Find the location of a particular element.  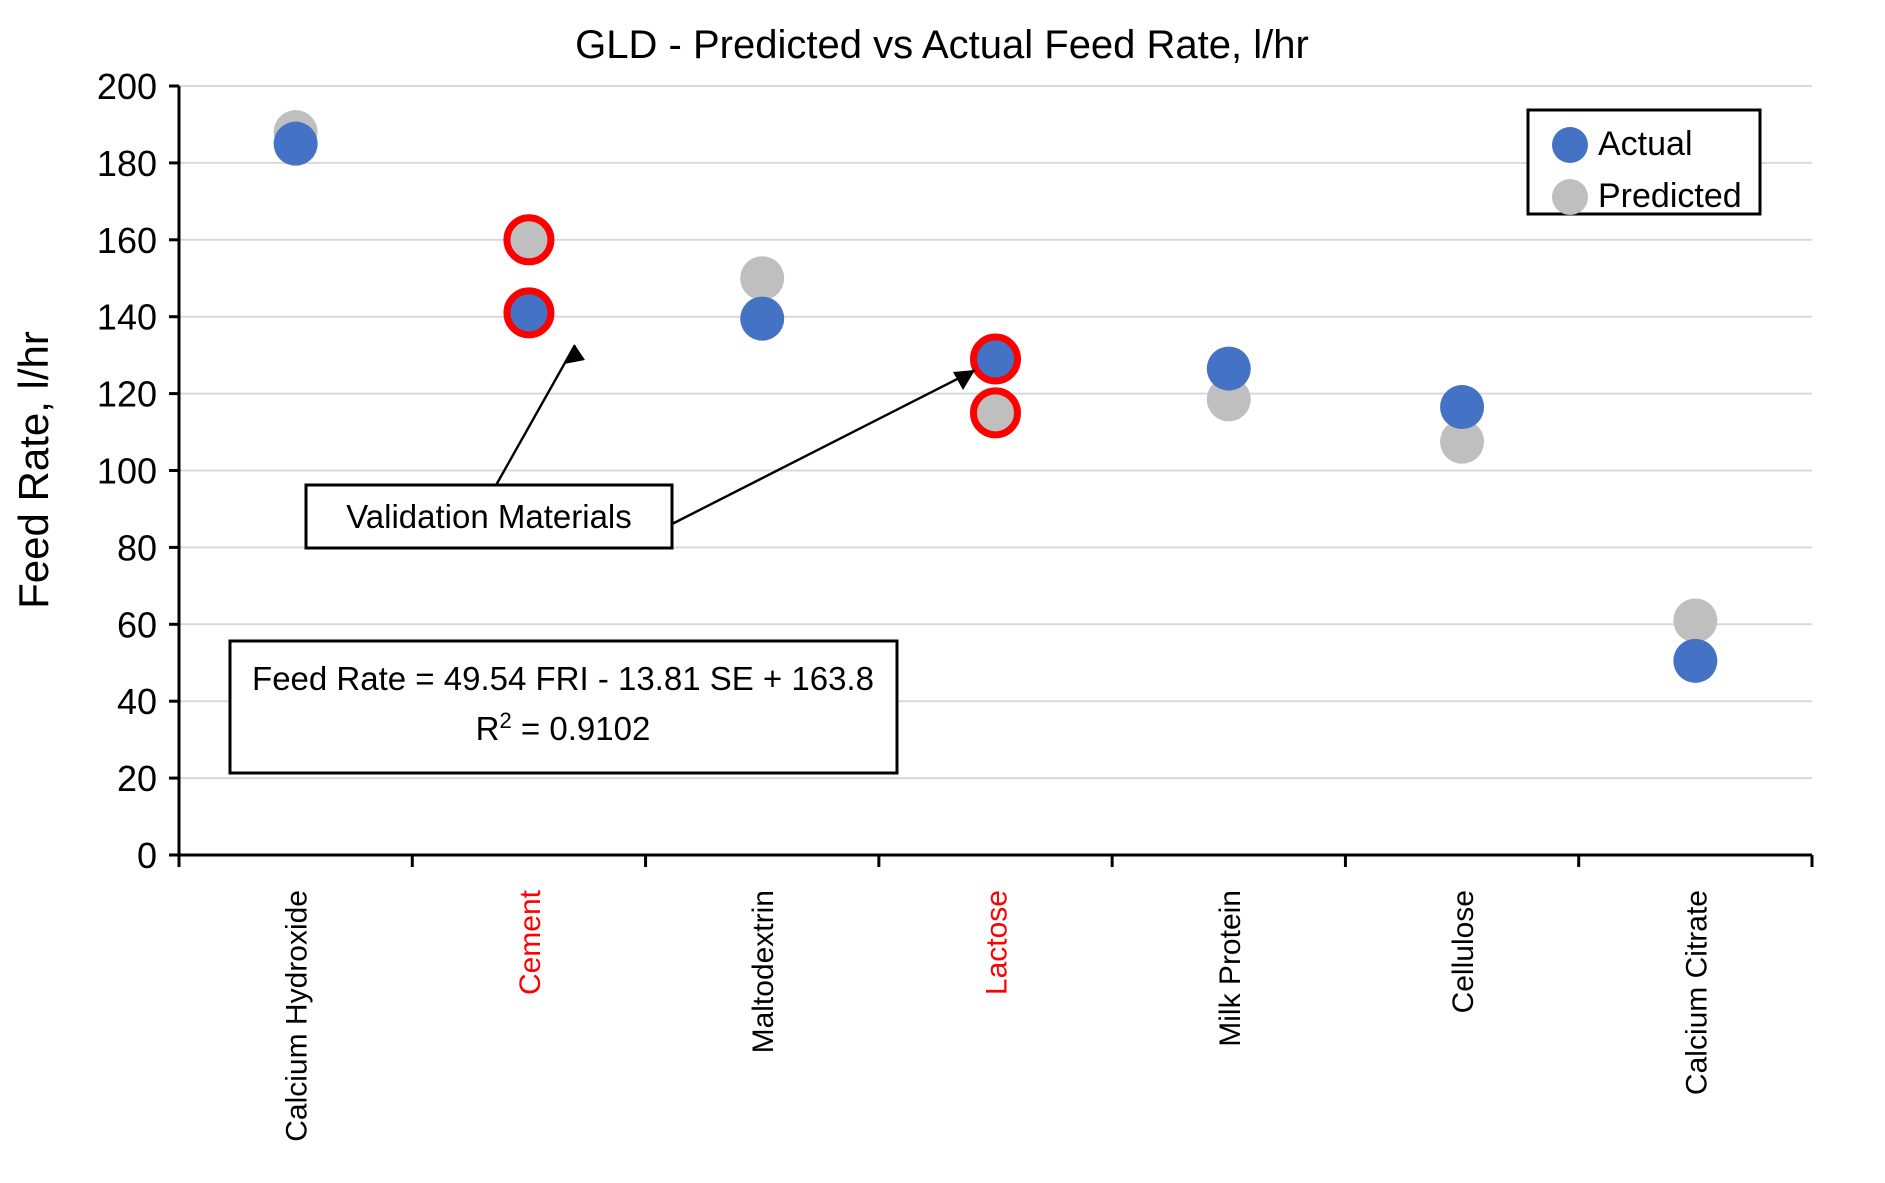

arrowhead-cement is located at coordinates (574, 354).